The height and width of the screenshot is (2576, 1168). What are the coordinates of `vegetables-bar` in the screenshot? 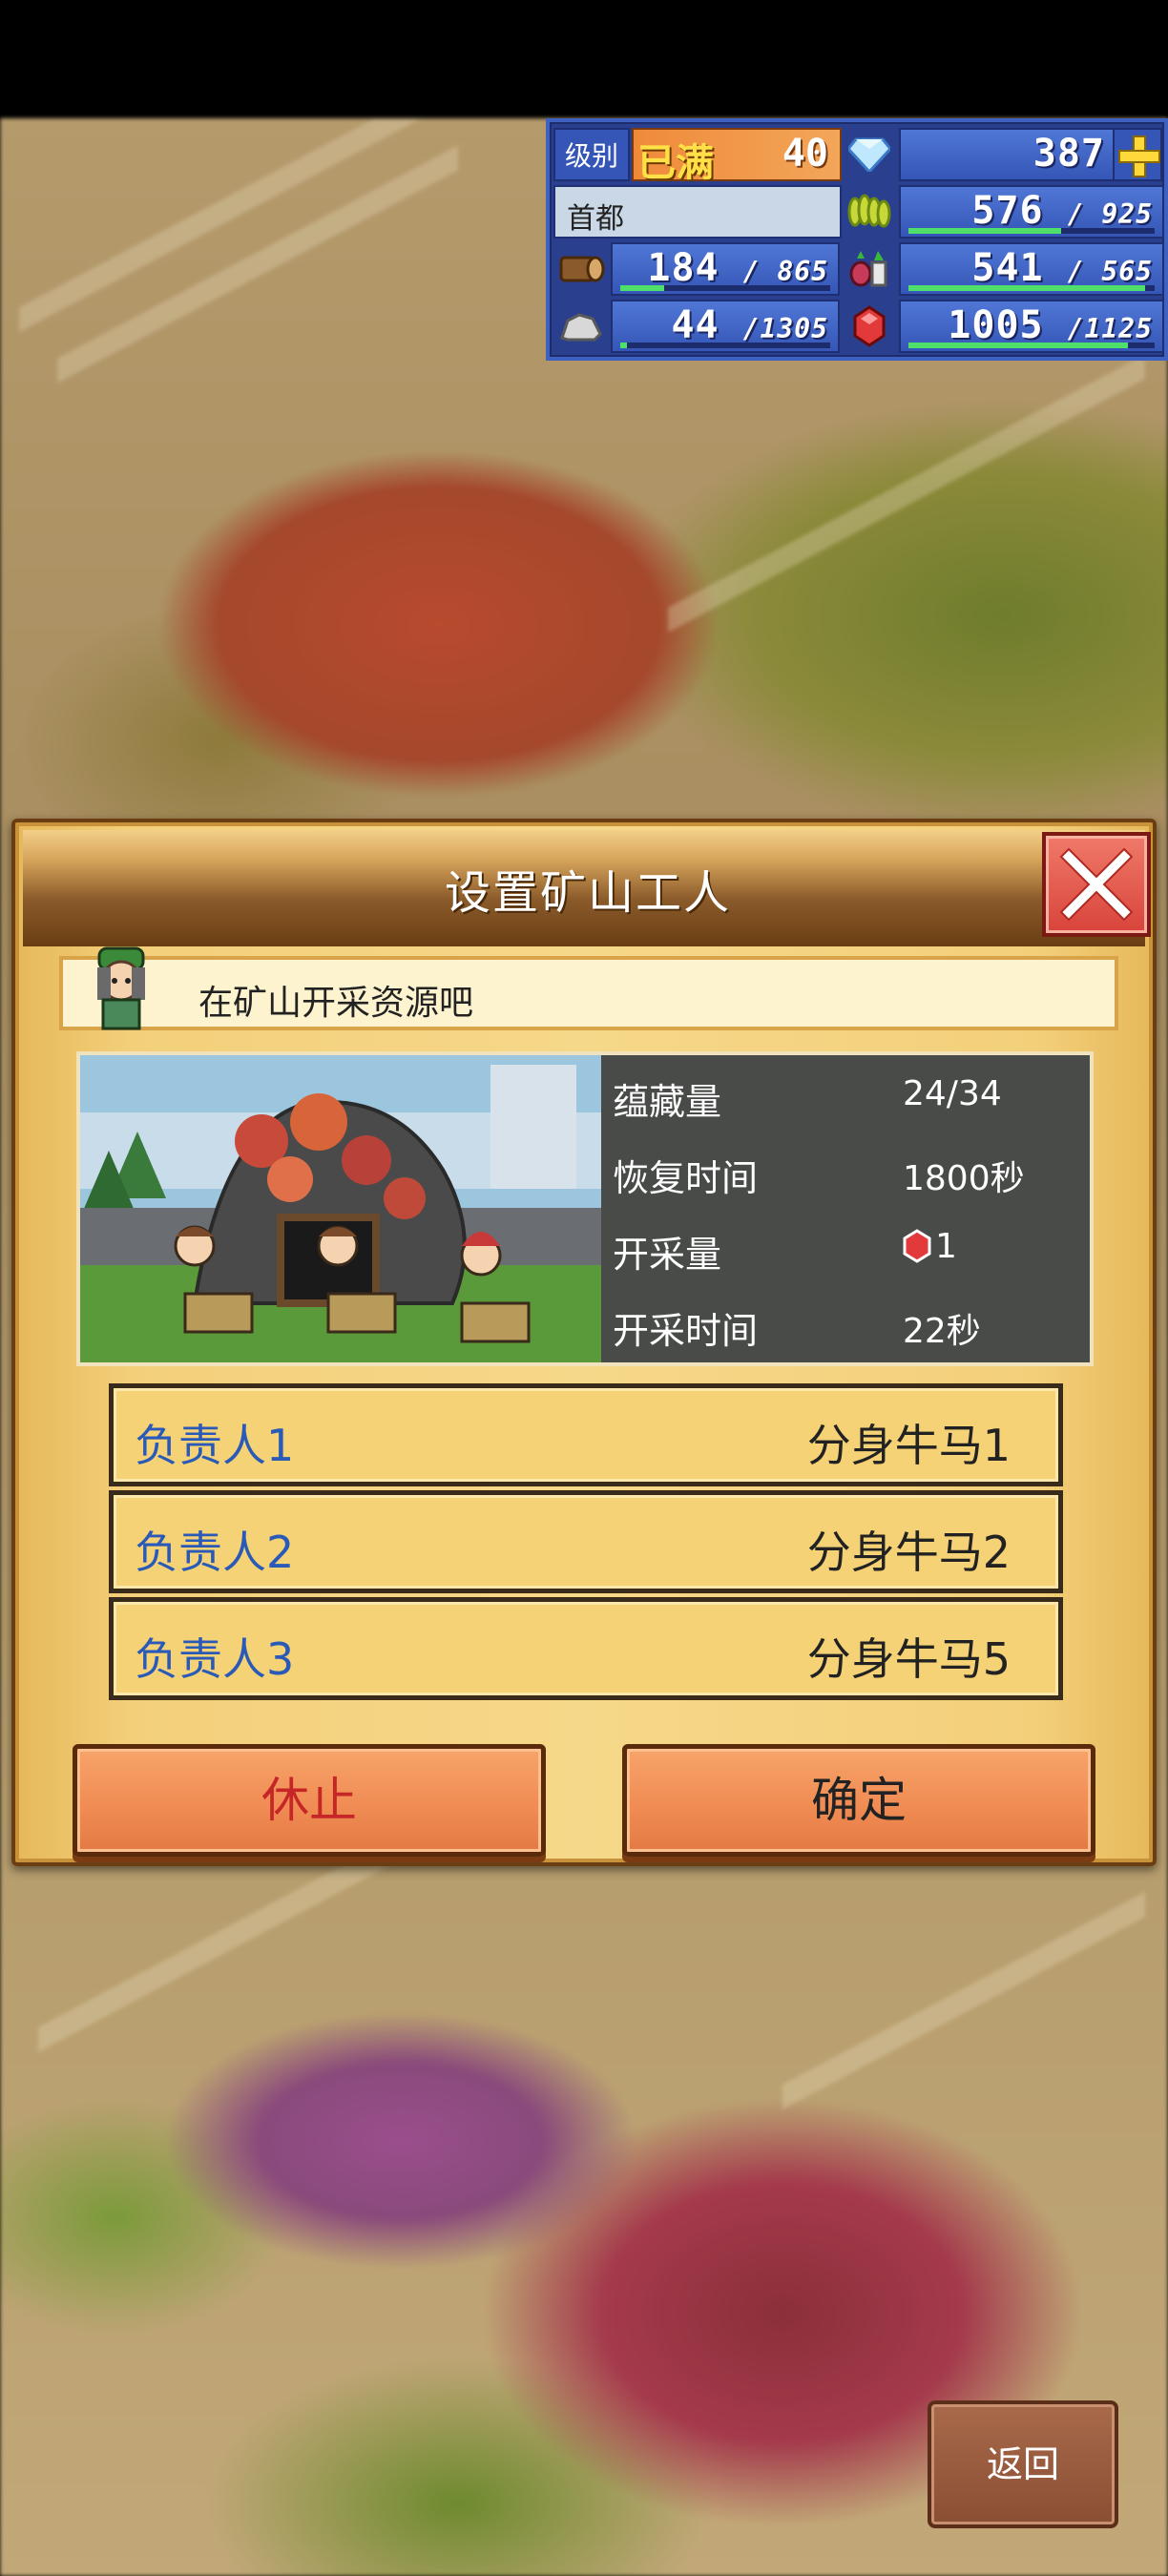 It's located at (1031, 288).